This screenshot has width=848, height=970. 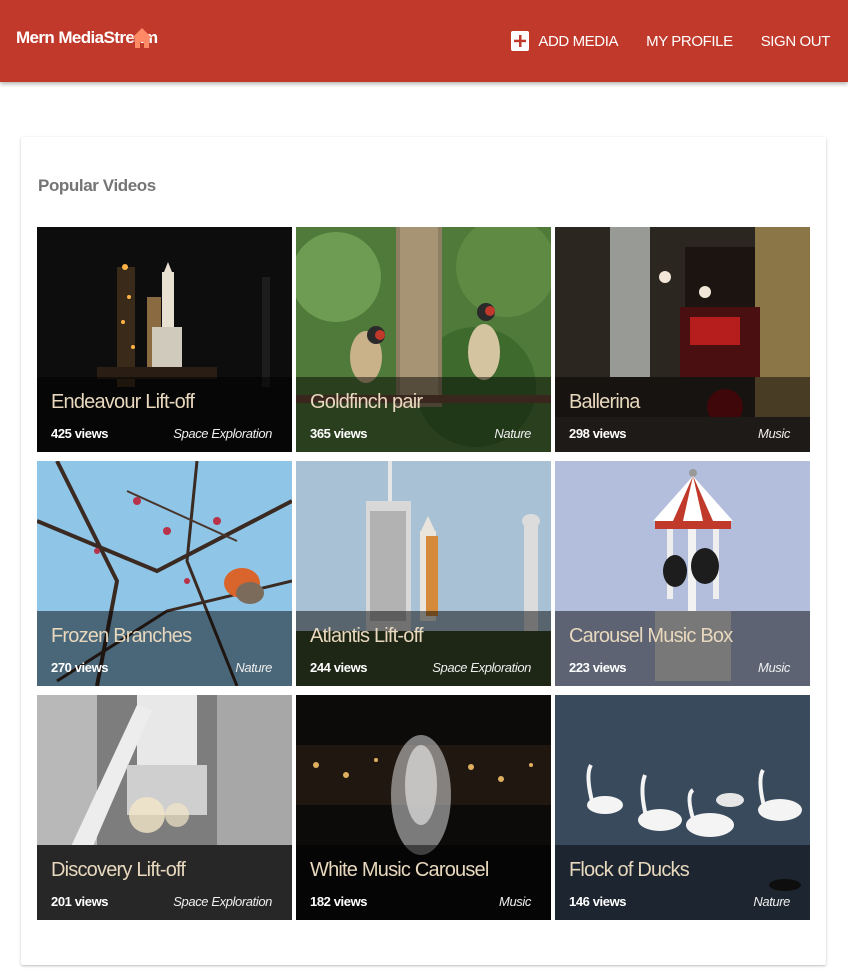 What do you see at coordinates (682, 339) in the screenshot?
I see `video-tile: Ballerina 298 views Music` at bounding box center [682, 339].